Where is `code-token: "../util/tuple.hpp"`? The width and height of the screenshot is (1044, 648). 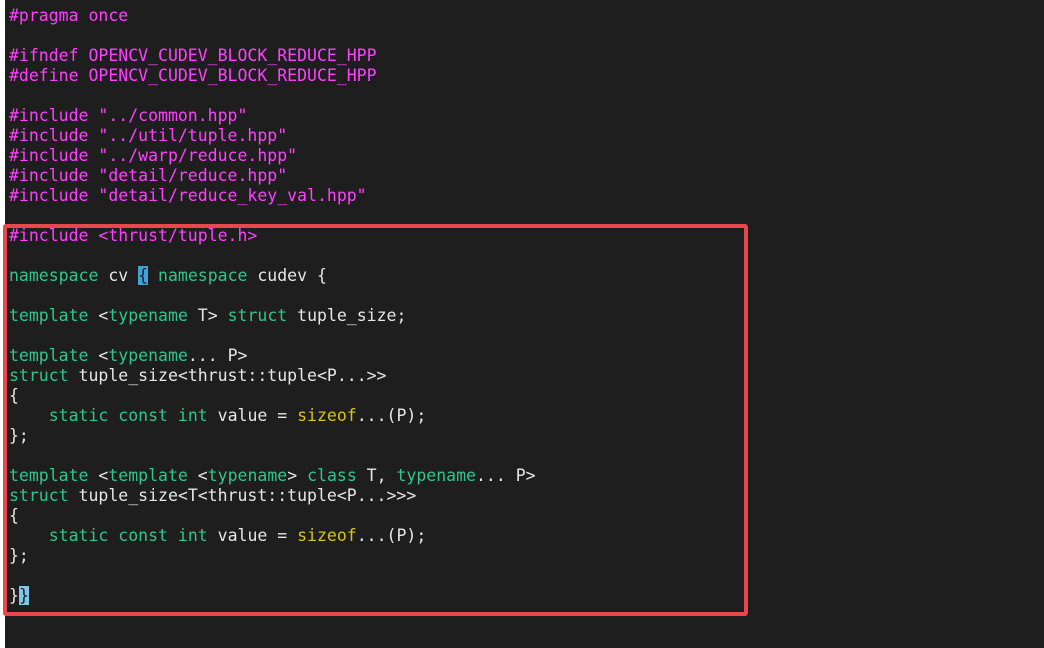
code-token: "../util/tuple.hpp" is located at coordinates (193, 135).